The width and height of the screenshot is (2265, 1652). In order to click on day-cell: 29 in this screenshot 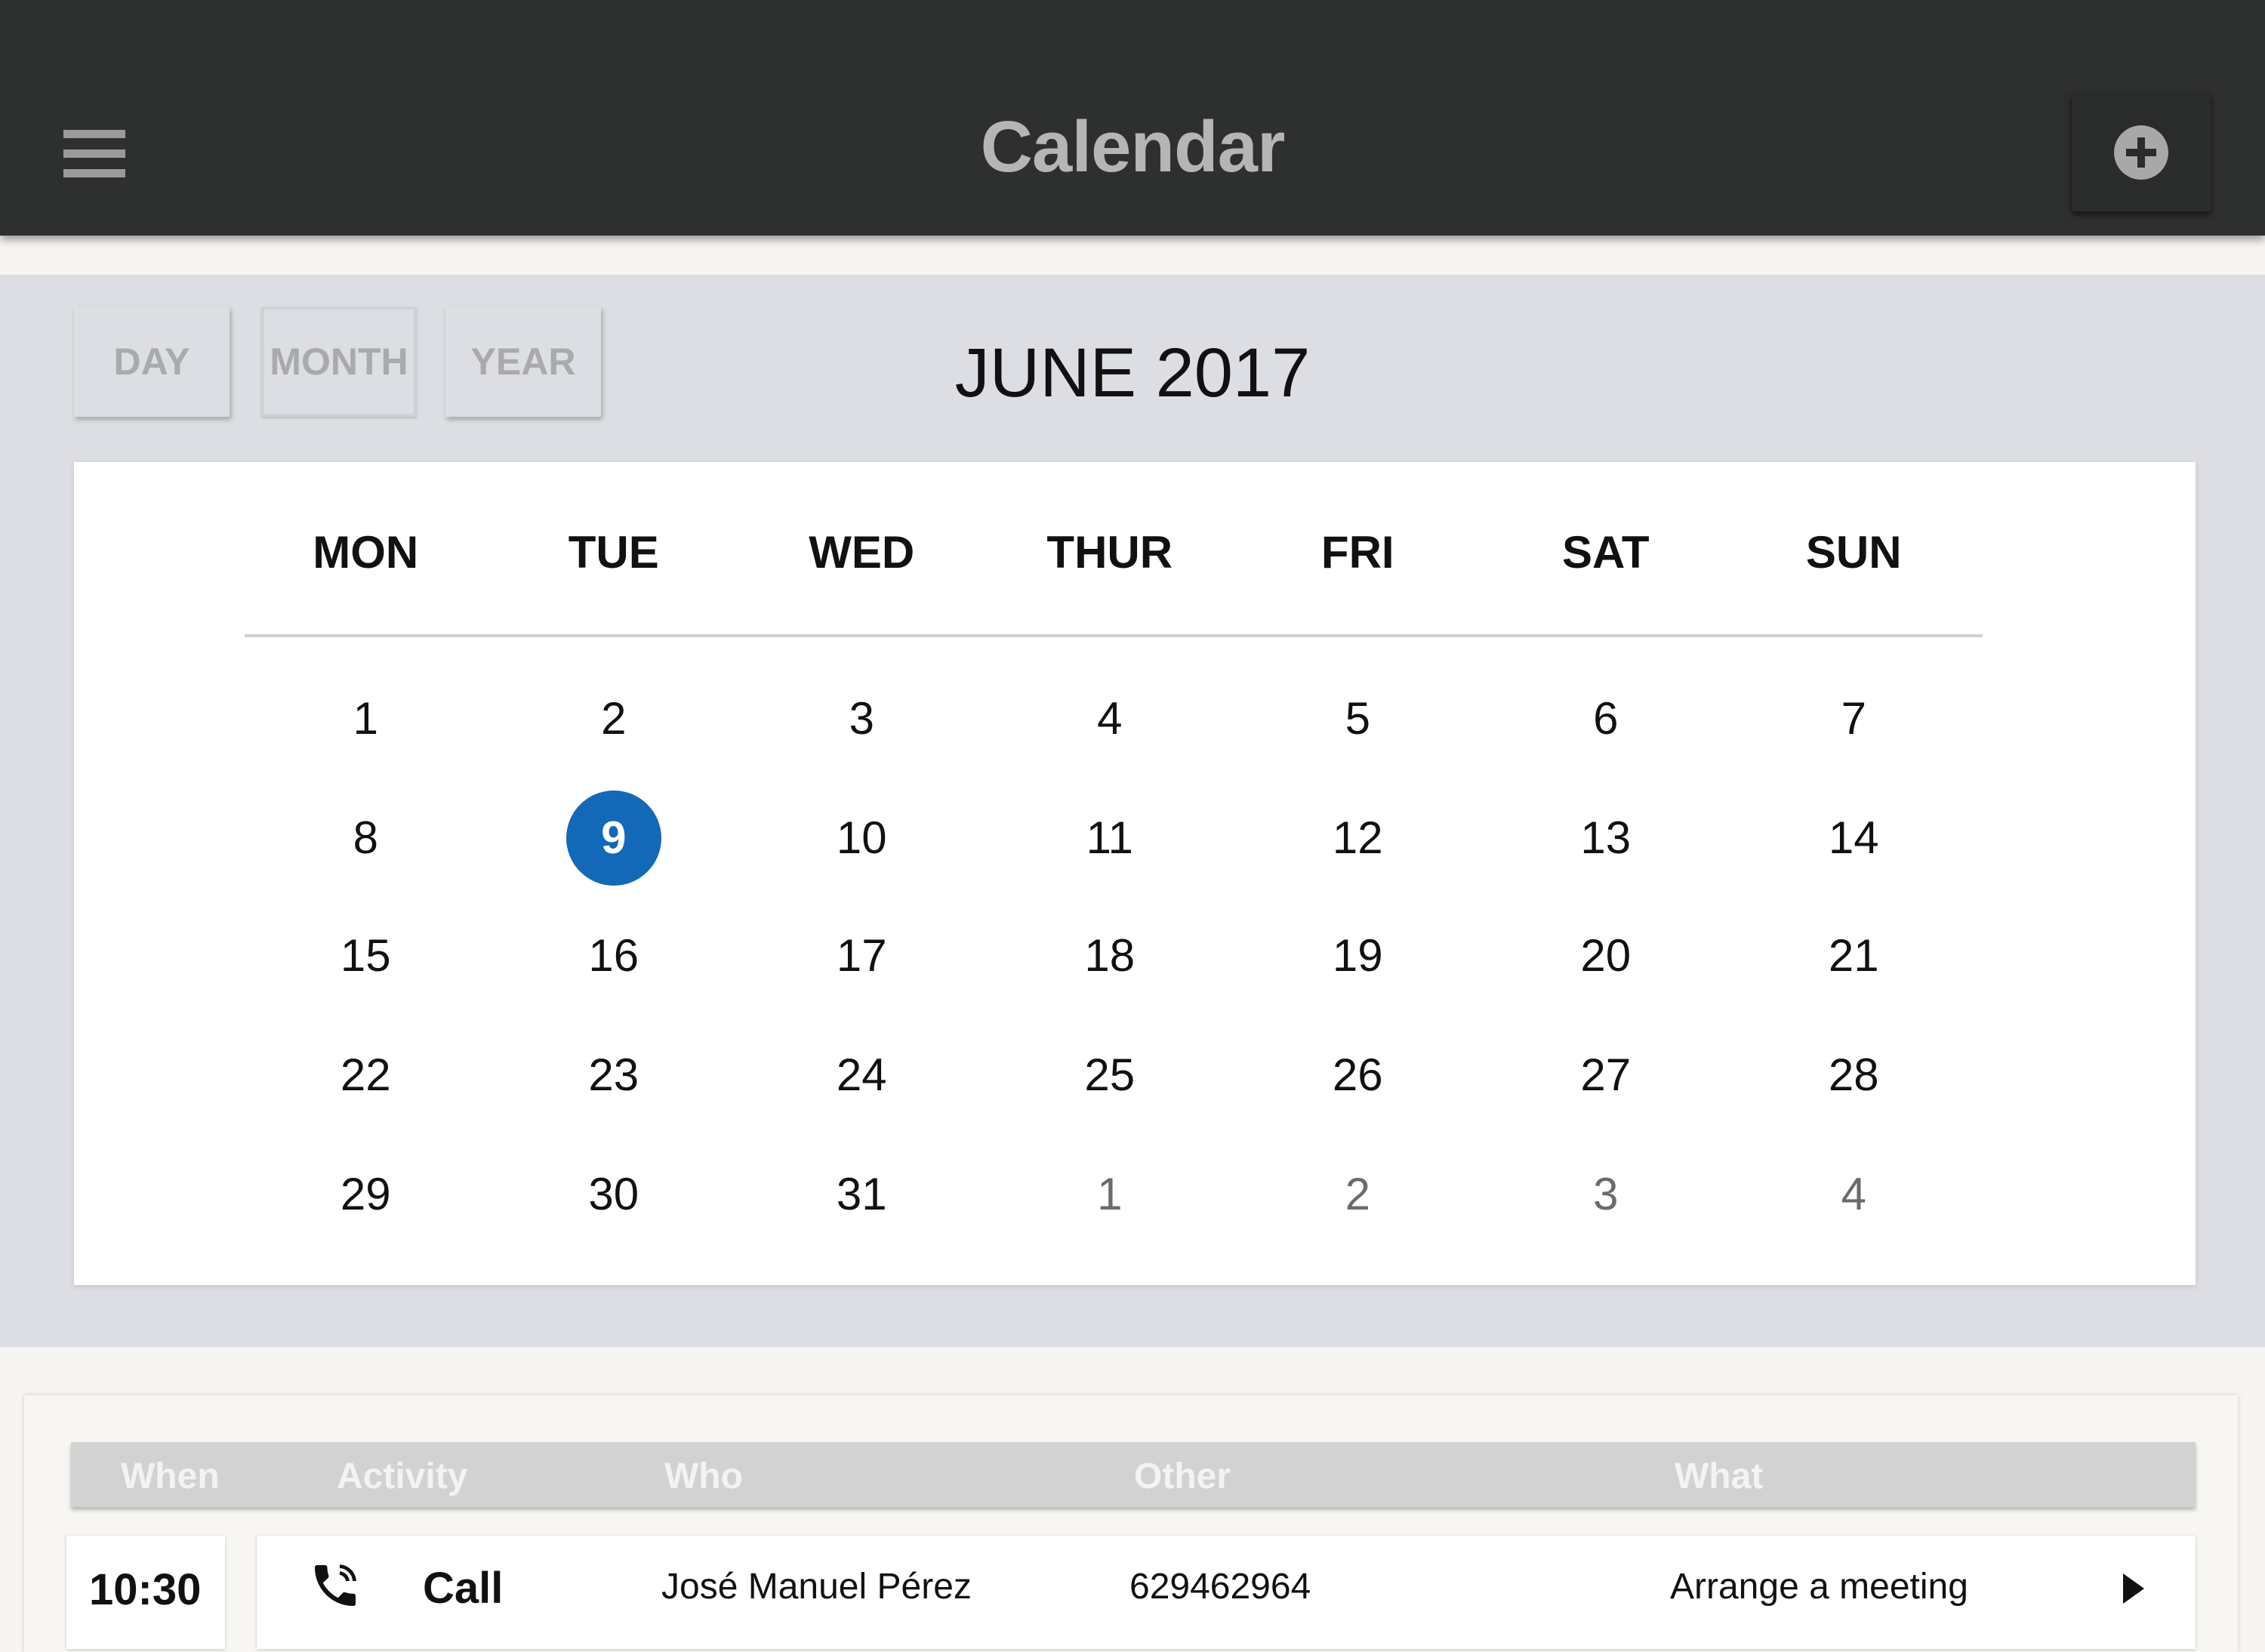, I will do `click(366, 1195)`.